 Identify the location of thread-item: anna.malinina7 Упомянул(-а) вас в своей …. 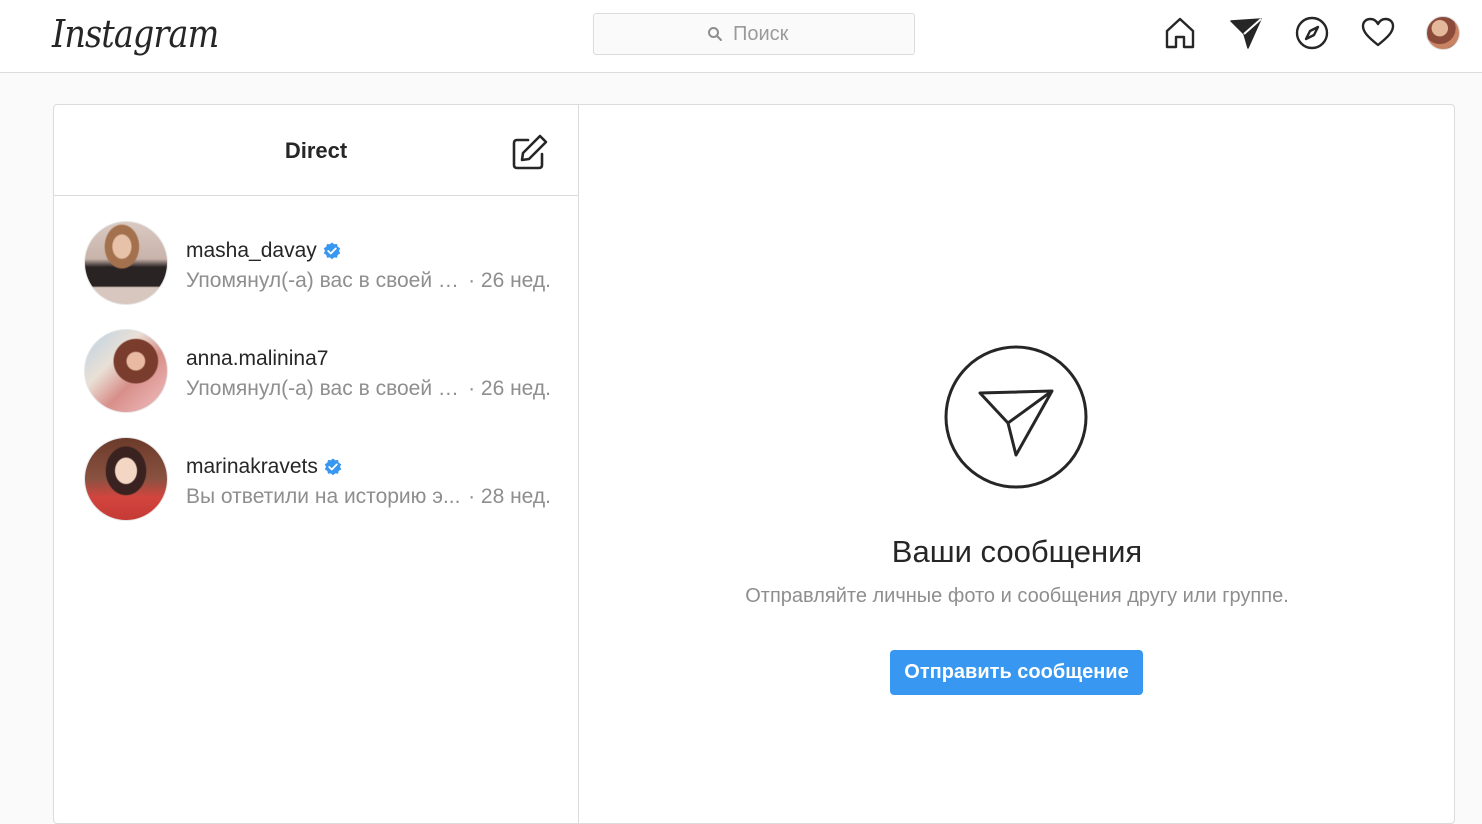
(316, 371).